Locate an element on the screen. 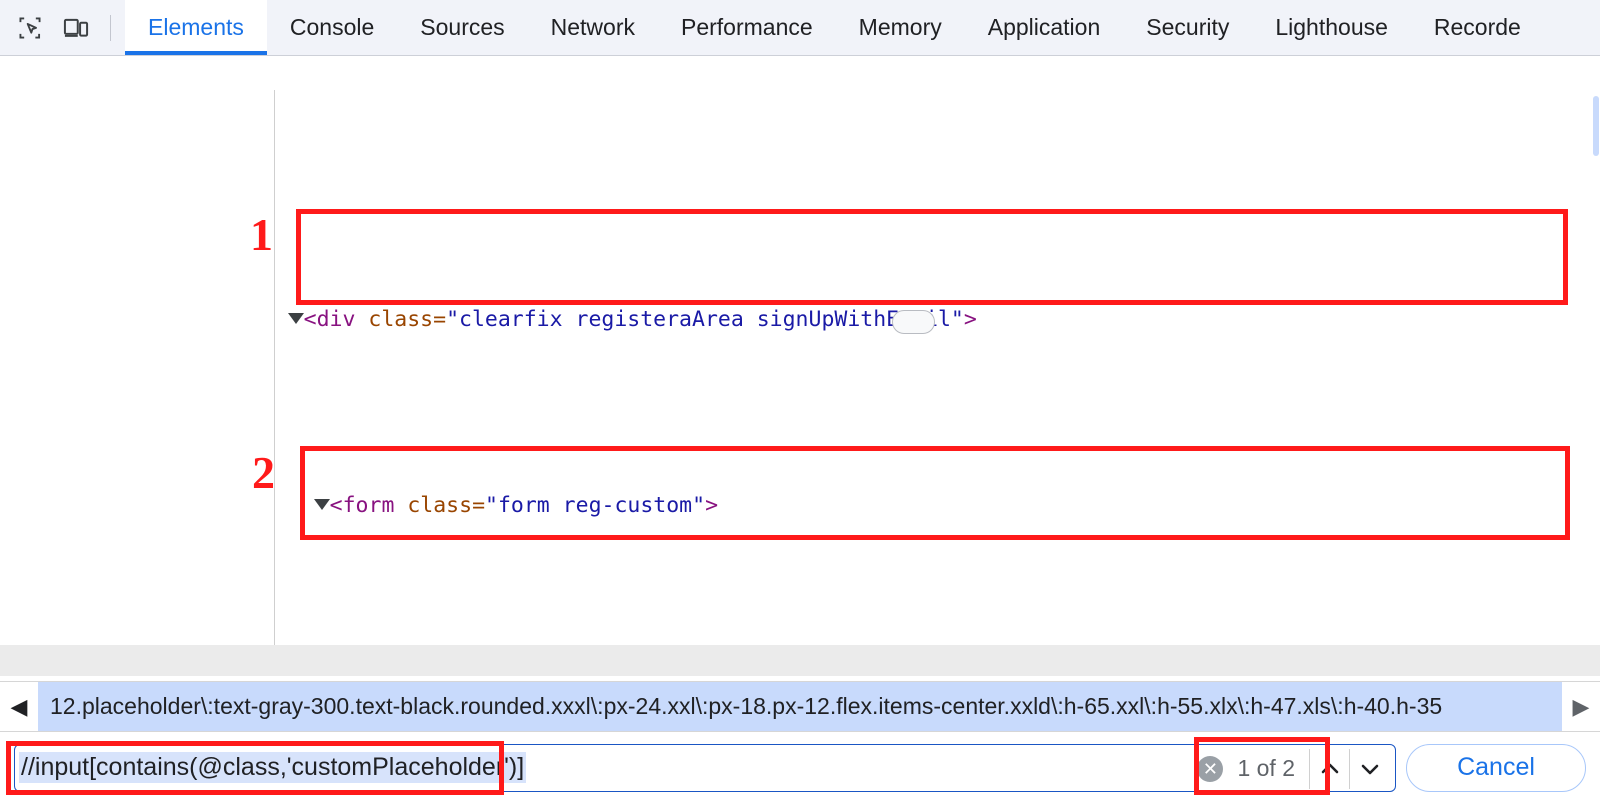 Image resolution: width=1600 pixels, height=803 pixels. tab-label: Memory is located at coordinates (900, 27).